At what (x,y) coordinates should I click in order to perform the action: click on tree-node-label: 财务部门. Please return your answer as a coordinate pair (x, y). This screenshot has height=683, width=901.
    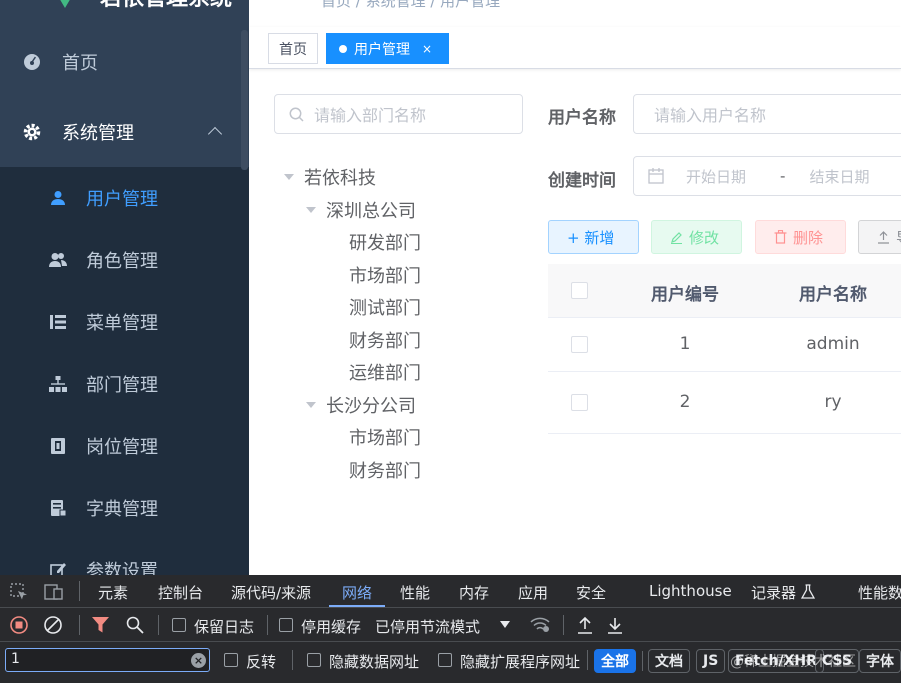
    Looking at the image, I should click on (385, 341).